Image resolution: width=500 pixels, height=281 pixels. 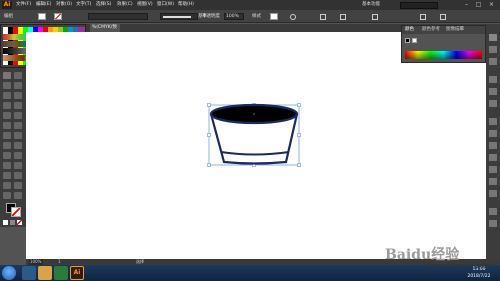 I want to click on handle-top-left, so click(x=209, y=105).